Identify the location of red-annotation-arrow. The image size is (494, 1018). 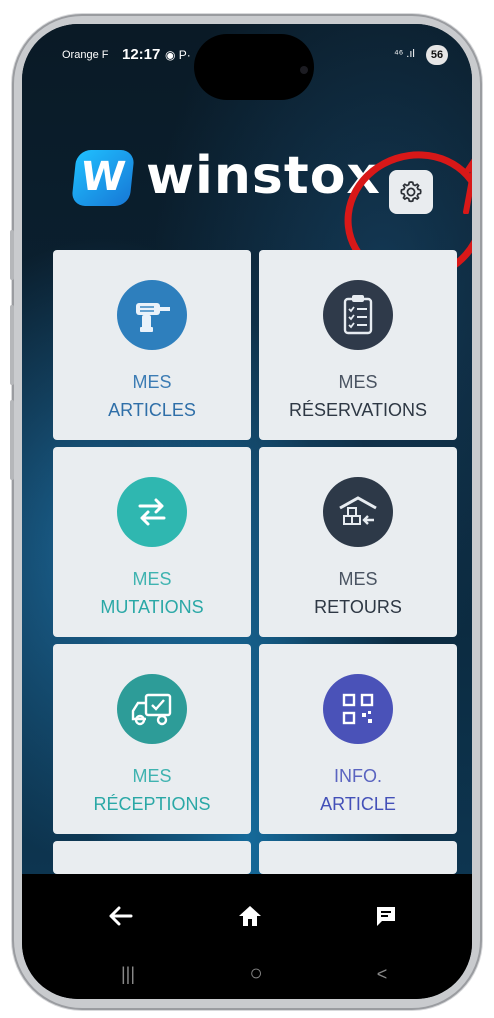
(467, 186).